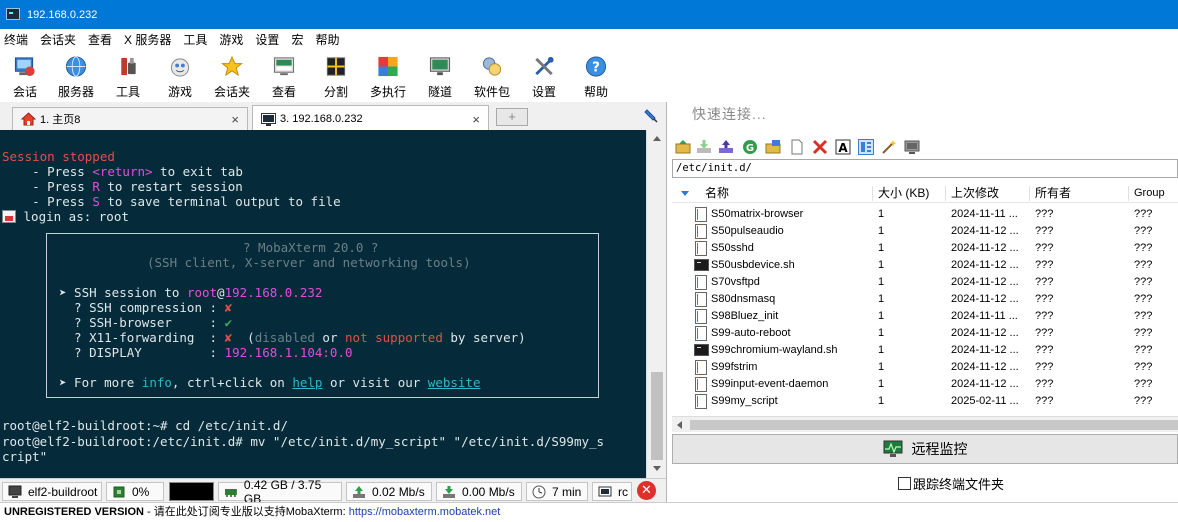 The image size is (1178, 522). I want to click on terminal-folder-icon, so click(912, 147).